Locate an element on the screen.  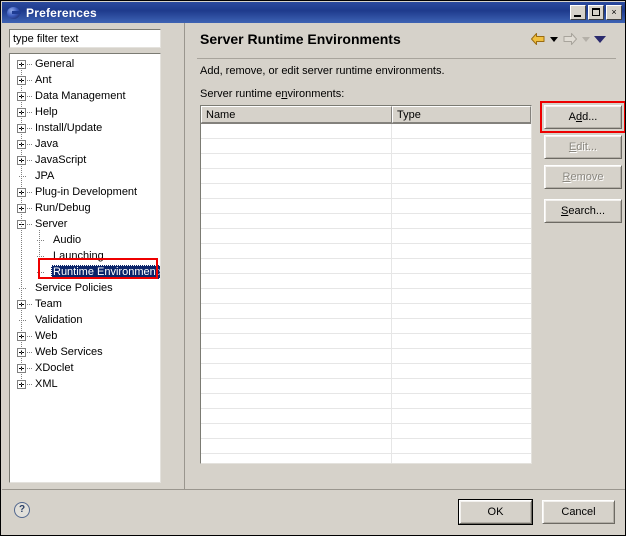
sidebar-item-jpa: JPA is located at coordinates (85, 177).